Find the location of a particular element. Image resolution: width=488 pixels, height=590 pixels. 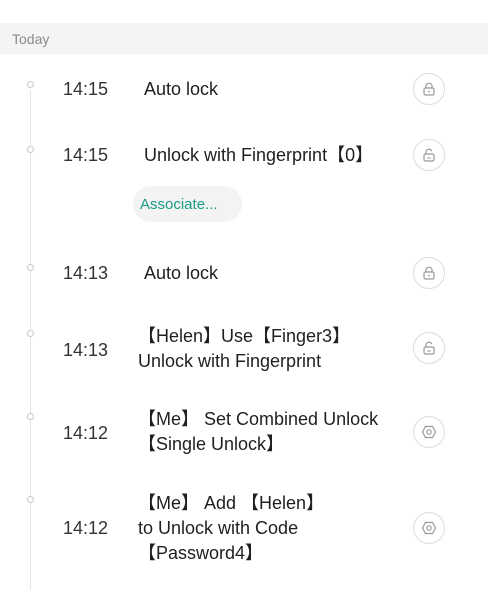

section-label: Today is located at coordinates (31, 39).